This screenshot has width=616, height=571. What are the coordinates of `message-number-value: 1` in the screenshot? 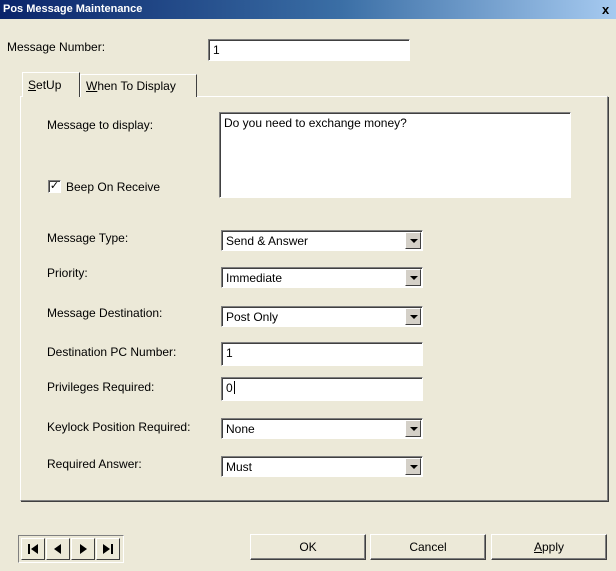 It's located at (216, 50).